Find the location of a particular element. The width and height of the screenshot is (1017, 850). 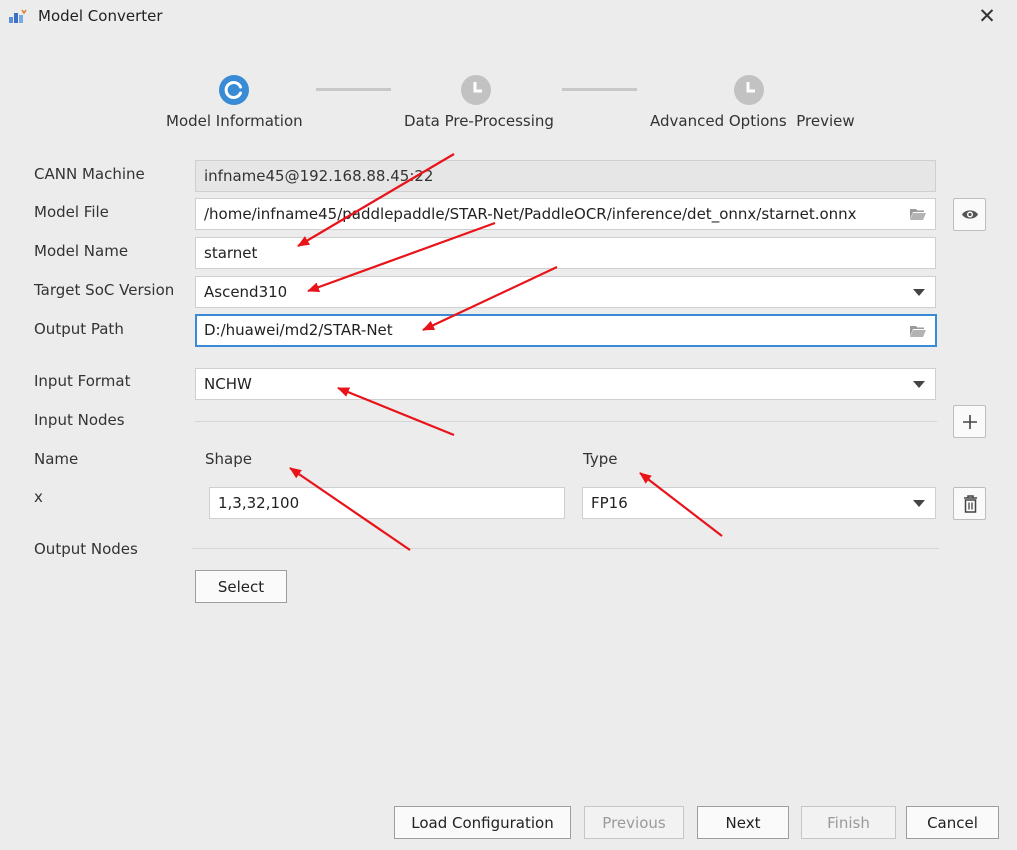

plus-icon is located at coordinates (970, 422).